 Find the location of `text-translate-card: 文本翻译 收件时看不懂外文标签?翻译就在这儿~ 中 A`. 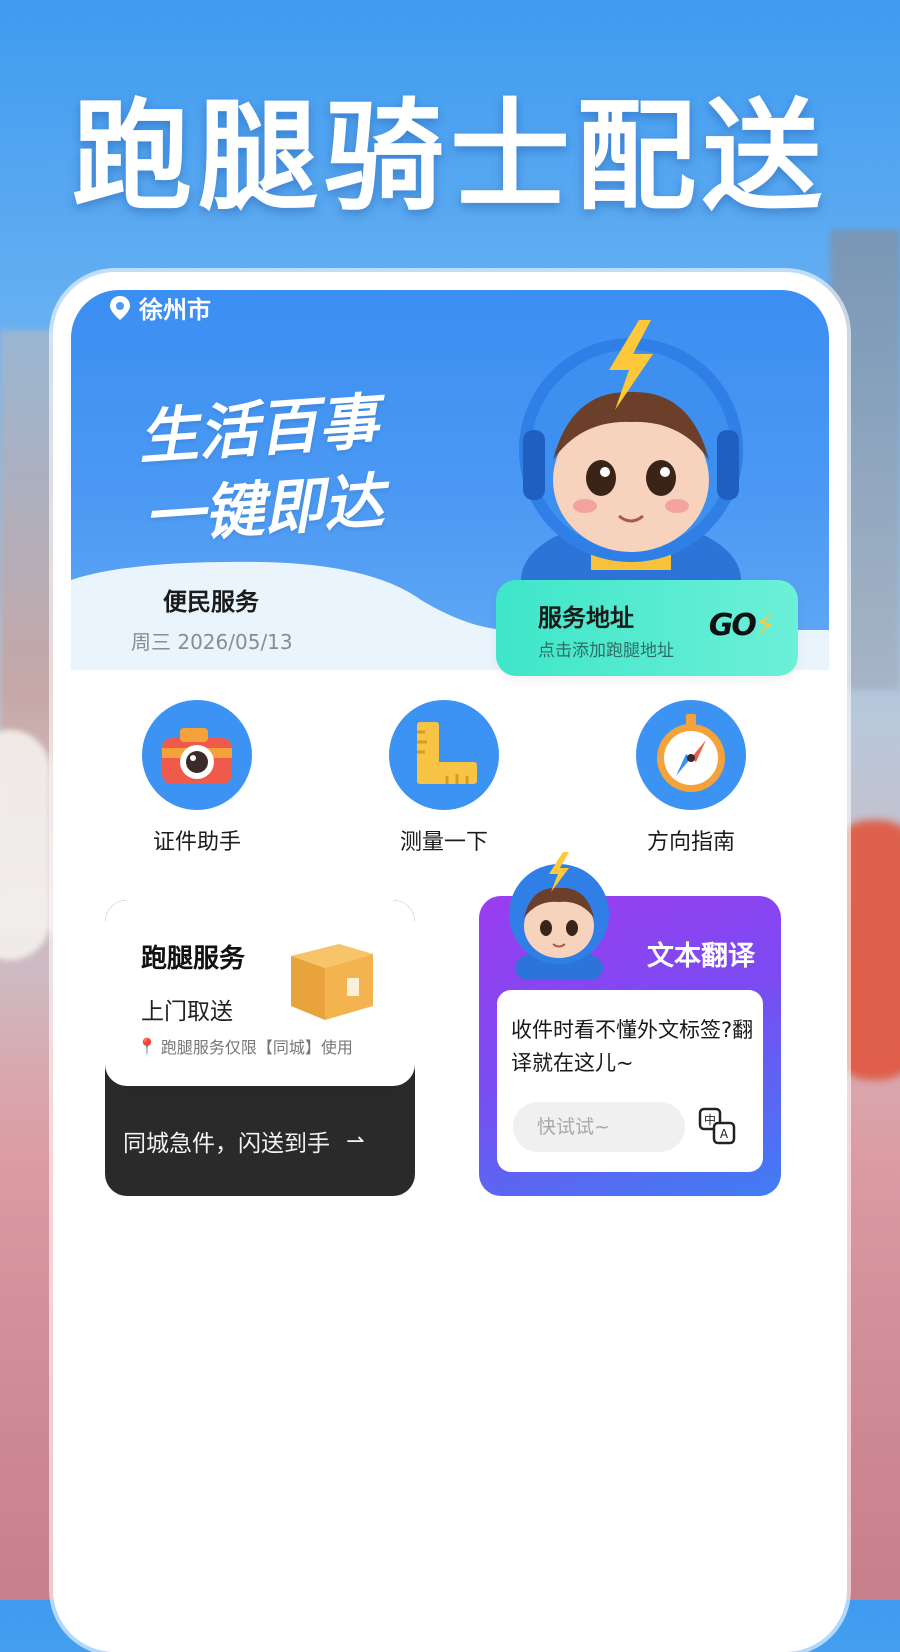

text-translate-card: 文本翻译 收件时看不懂外文标签?翻译就在这儿~ 中 A is located at coordinates (630, 1024).